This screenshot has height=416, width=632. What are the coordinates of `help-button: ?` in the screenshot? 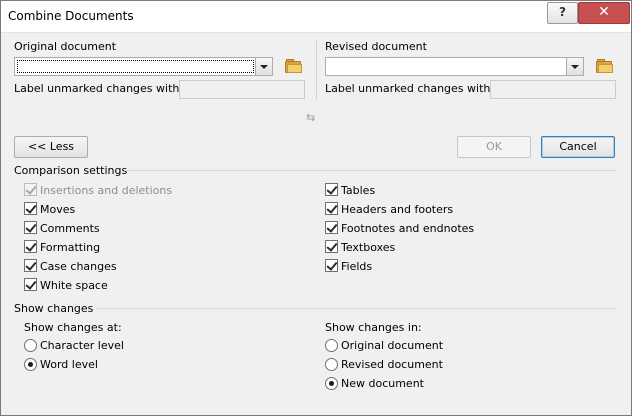 It's located at (562, 13).